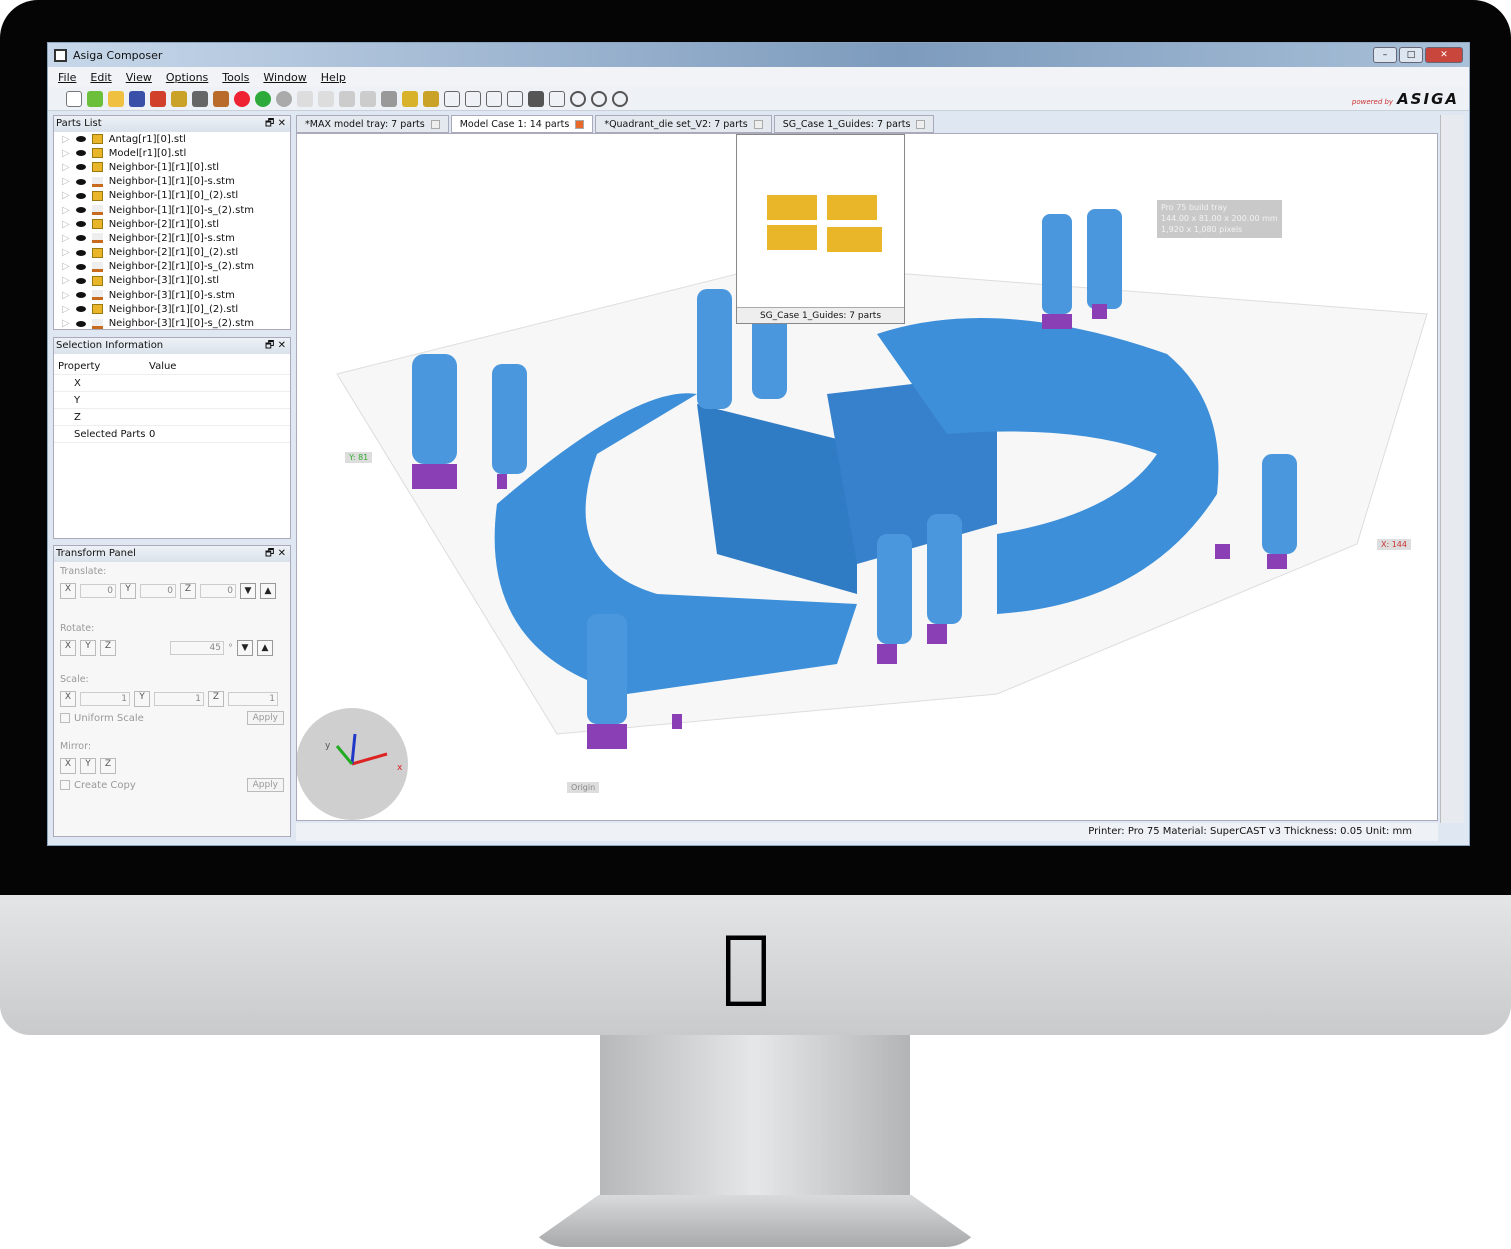 This screenshot has width=1511, height=1249. What do you see at coordinates (95, 98) in the screenshot?
I see `add-part-icon` at bounding box center [95, 98].